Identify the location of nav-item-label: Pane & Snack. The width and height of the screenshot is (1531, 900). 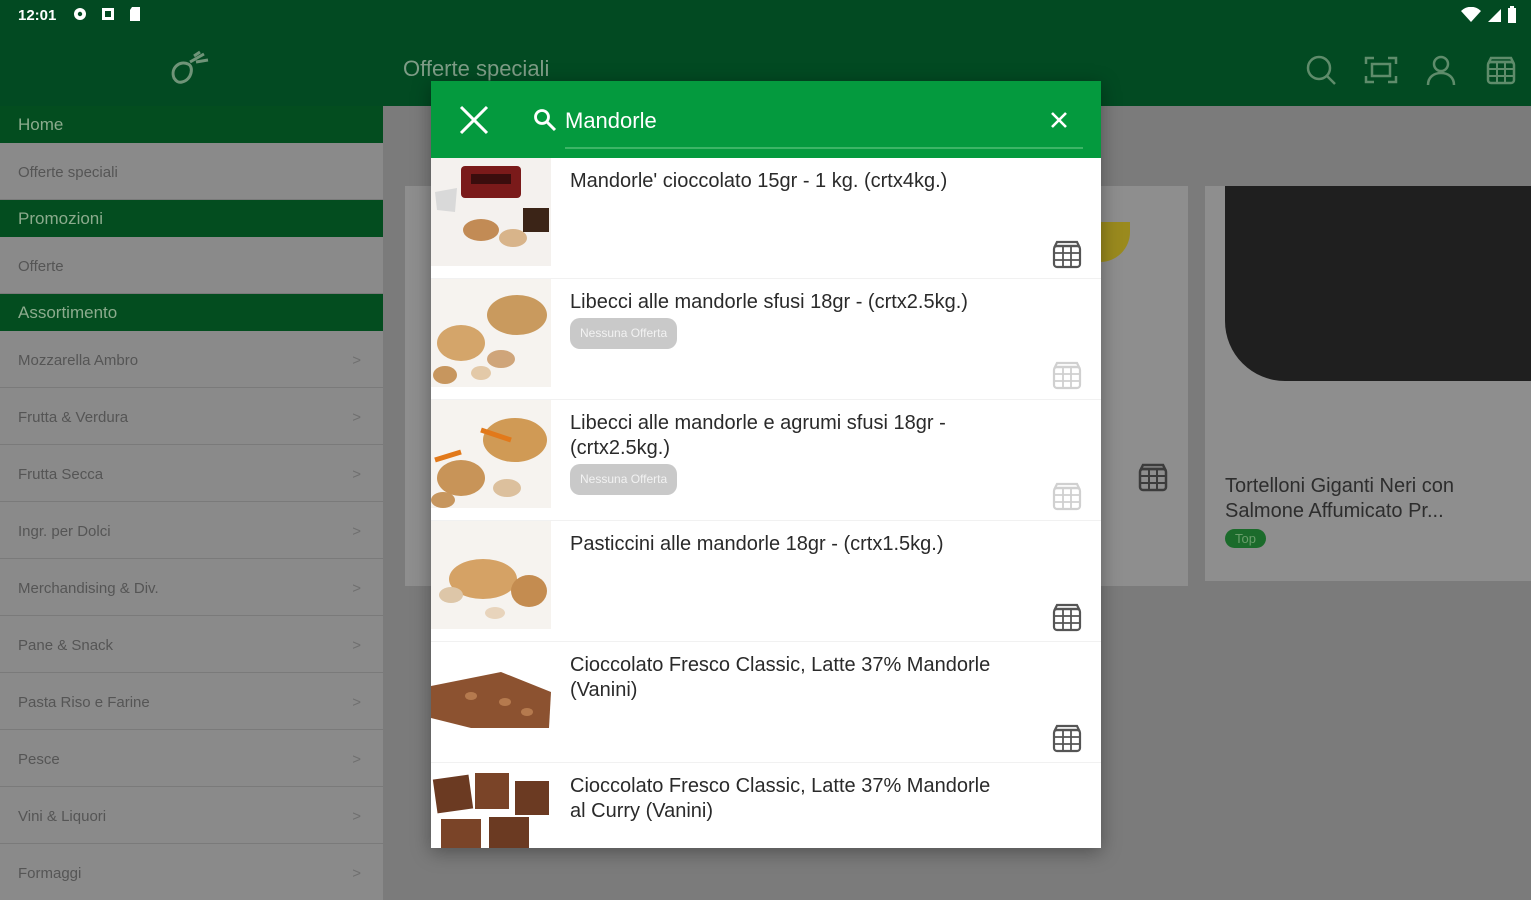
(66, 645).